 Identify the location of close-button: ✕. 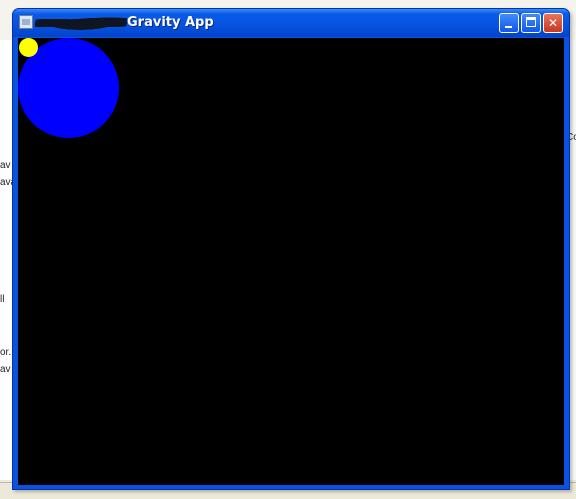
(553, 23).